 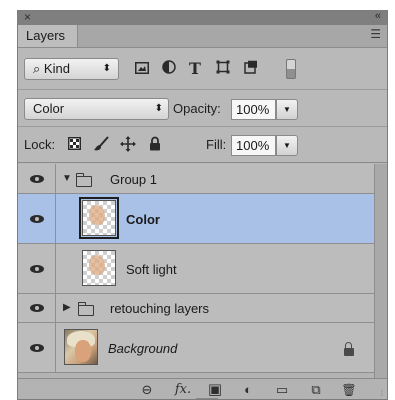 I want to click on background-thumbnail, so click(x=81, y=347).